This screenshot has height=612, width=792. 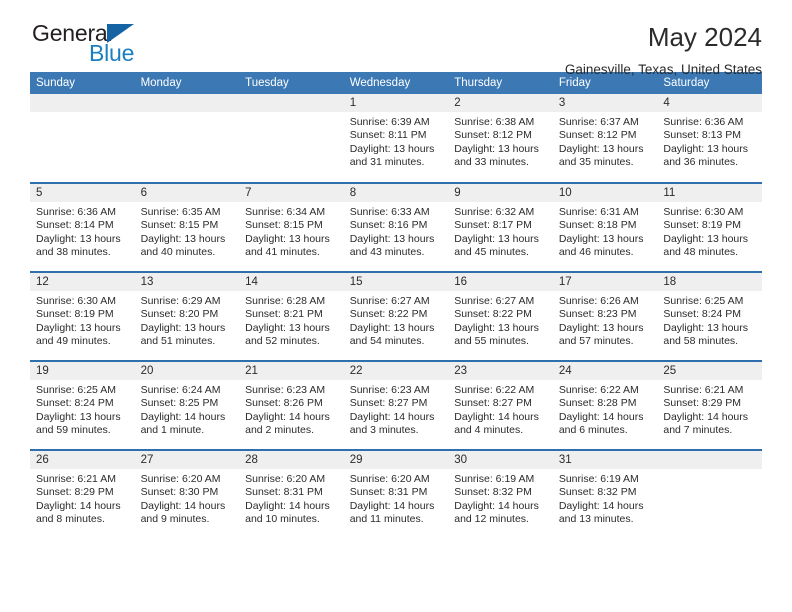 What do you see at coordinates (702, 135) in the screenshot?
I see `sunset-text: Sunset: 8:13 PM` at bounding box center [702, 135].